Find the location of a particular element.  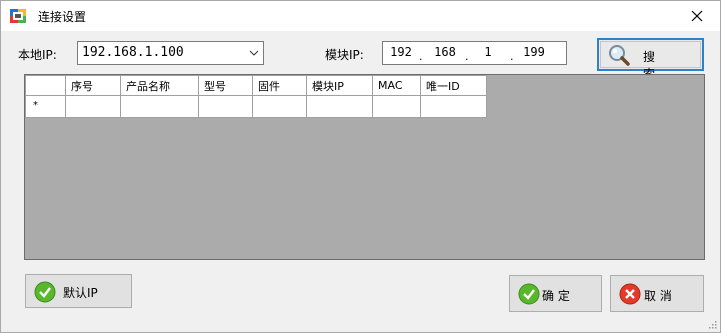

header-row: 序号 产品名称 型号 固件 模块IP MAC 唯一ID is located at coordinates (256, 85).